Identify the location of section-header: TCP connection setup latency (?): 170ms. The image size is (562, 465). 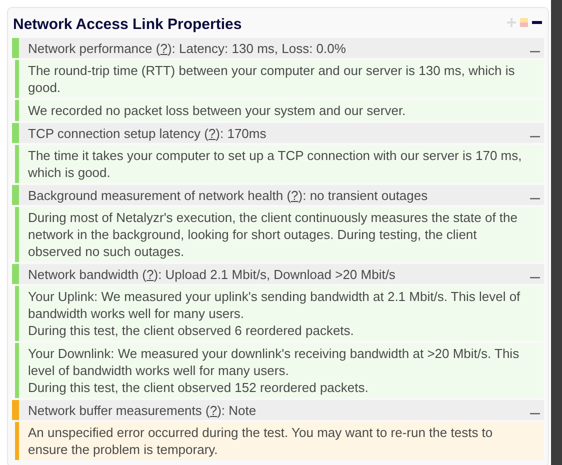
(278, 133).